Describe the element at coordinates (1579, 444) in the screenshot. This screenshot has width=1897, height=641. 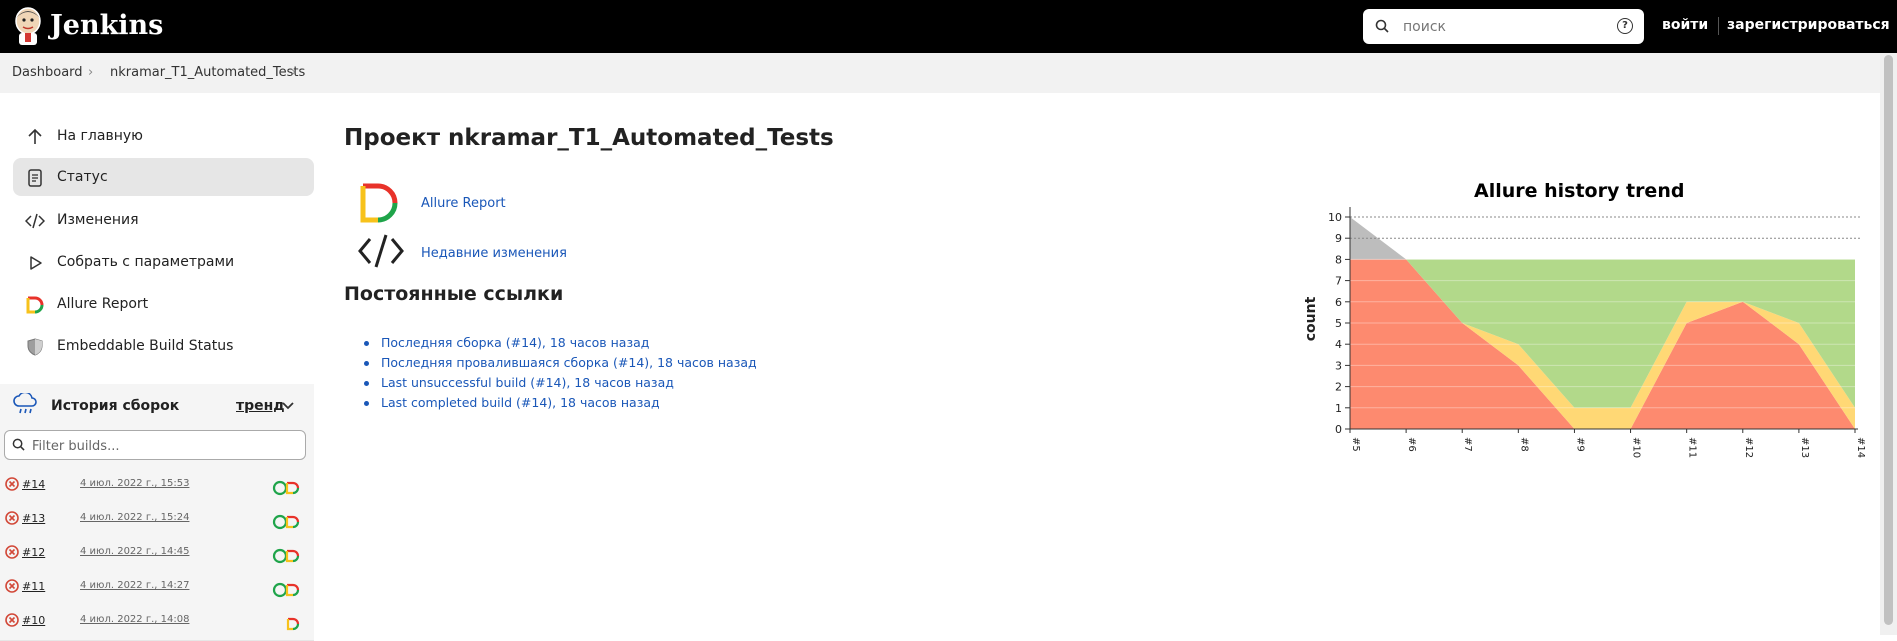
I see `x-tick-label: #9` at that location.